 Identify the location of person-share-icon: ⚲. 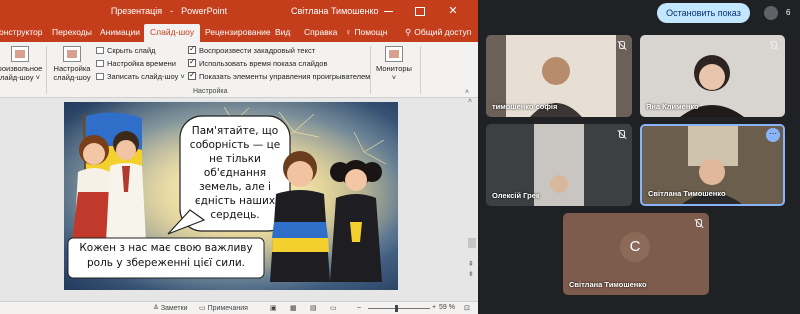
(408, 32).